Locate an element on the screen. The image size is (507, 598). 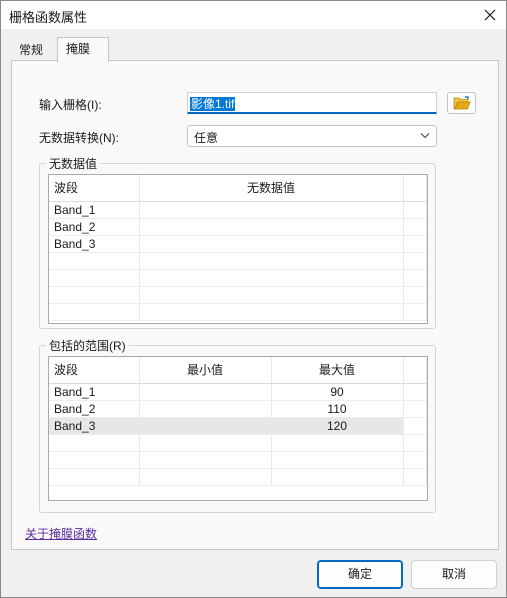
nodata-table-header: 波段 无数据值 is located at coordinates (238, 188).